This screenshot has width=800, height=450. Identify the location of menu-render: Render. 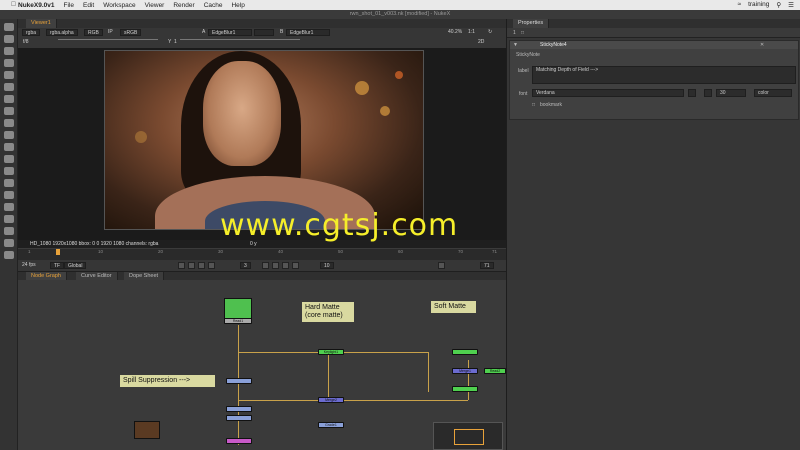
(183, 5).